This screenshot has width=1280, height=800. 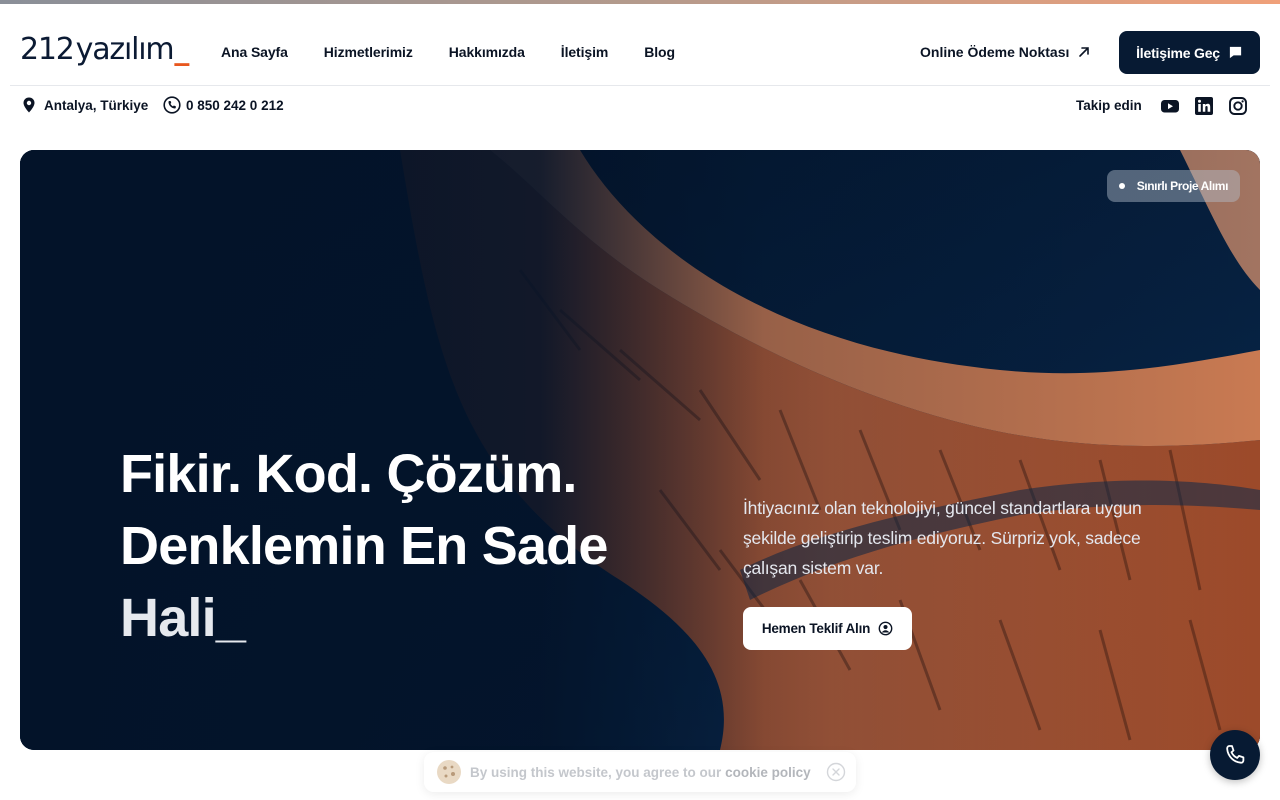 I want to click on badge-label: Sınırlı Proje Alımı, so click(x=1182, y=186).